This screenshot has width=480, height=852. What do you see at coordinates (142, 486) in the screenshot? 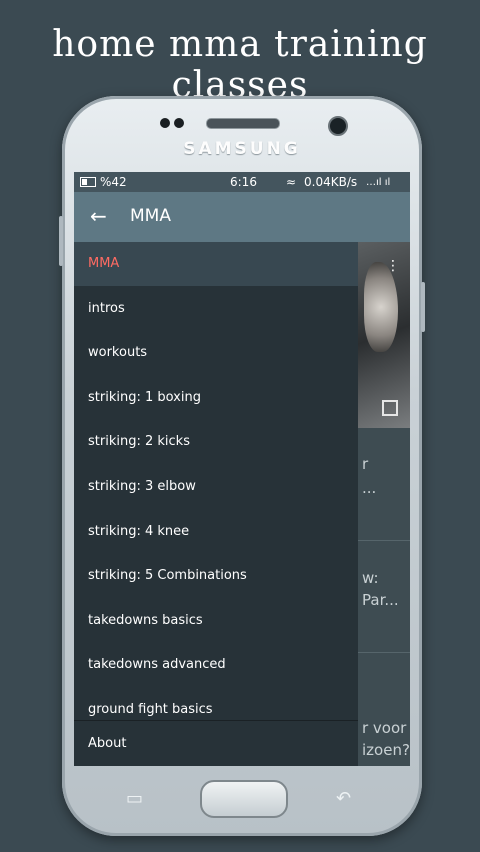
I see `drawer-item-label: striking: 3 elbow` at bounding box center [142, 486].